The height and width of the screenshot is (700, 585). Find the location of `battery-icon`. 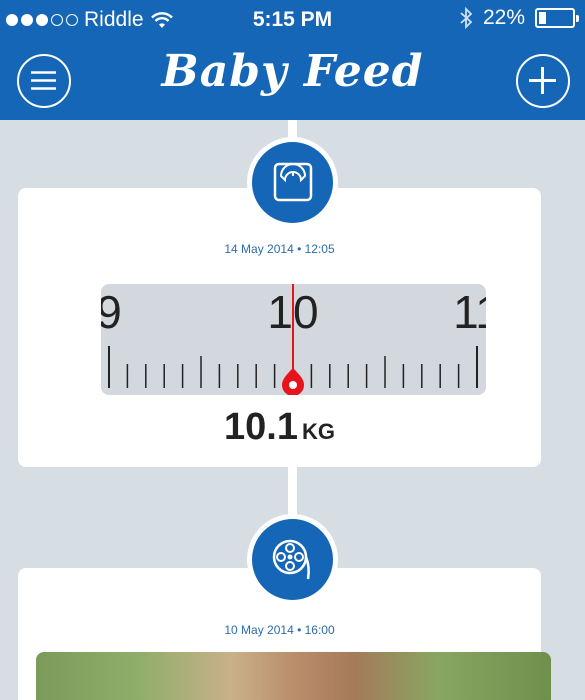

battery-icon is located at coordinates (557, 18).